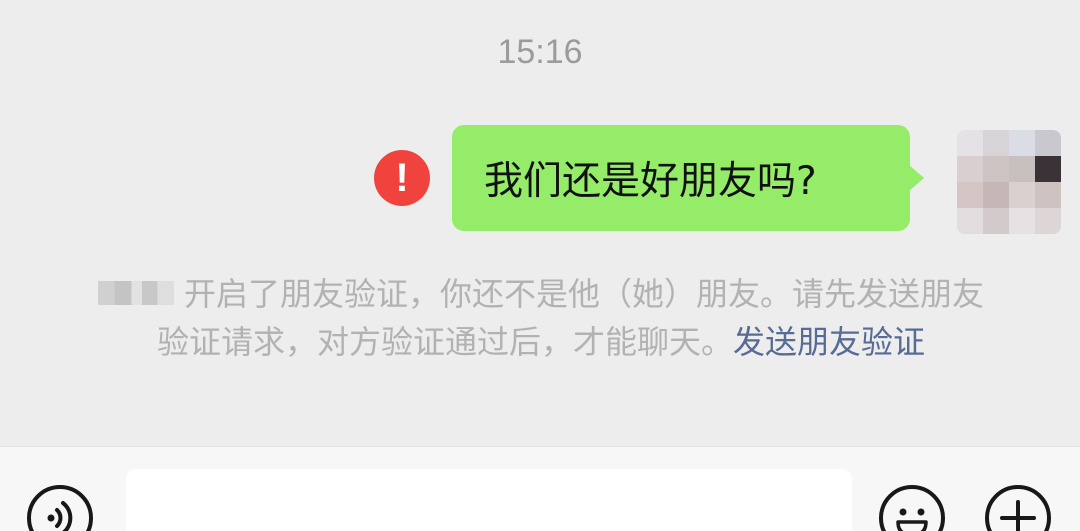  I want to click on bubble-tail, so click(916, 178).